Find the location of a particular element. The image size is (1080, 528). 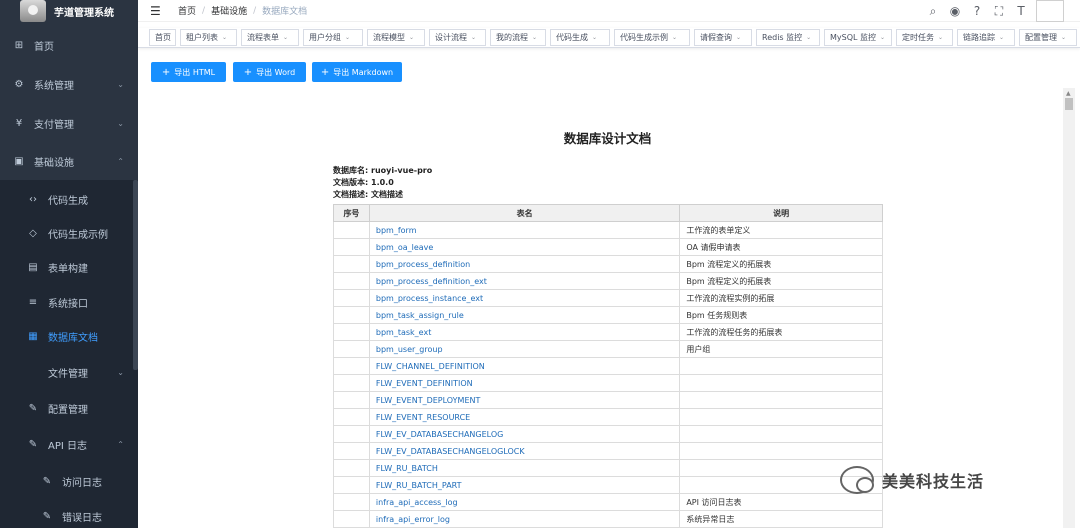

github-icon: ◉ is located at coordinates (955, 11).